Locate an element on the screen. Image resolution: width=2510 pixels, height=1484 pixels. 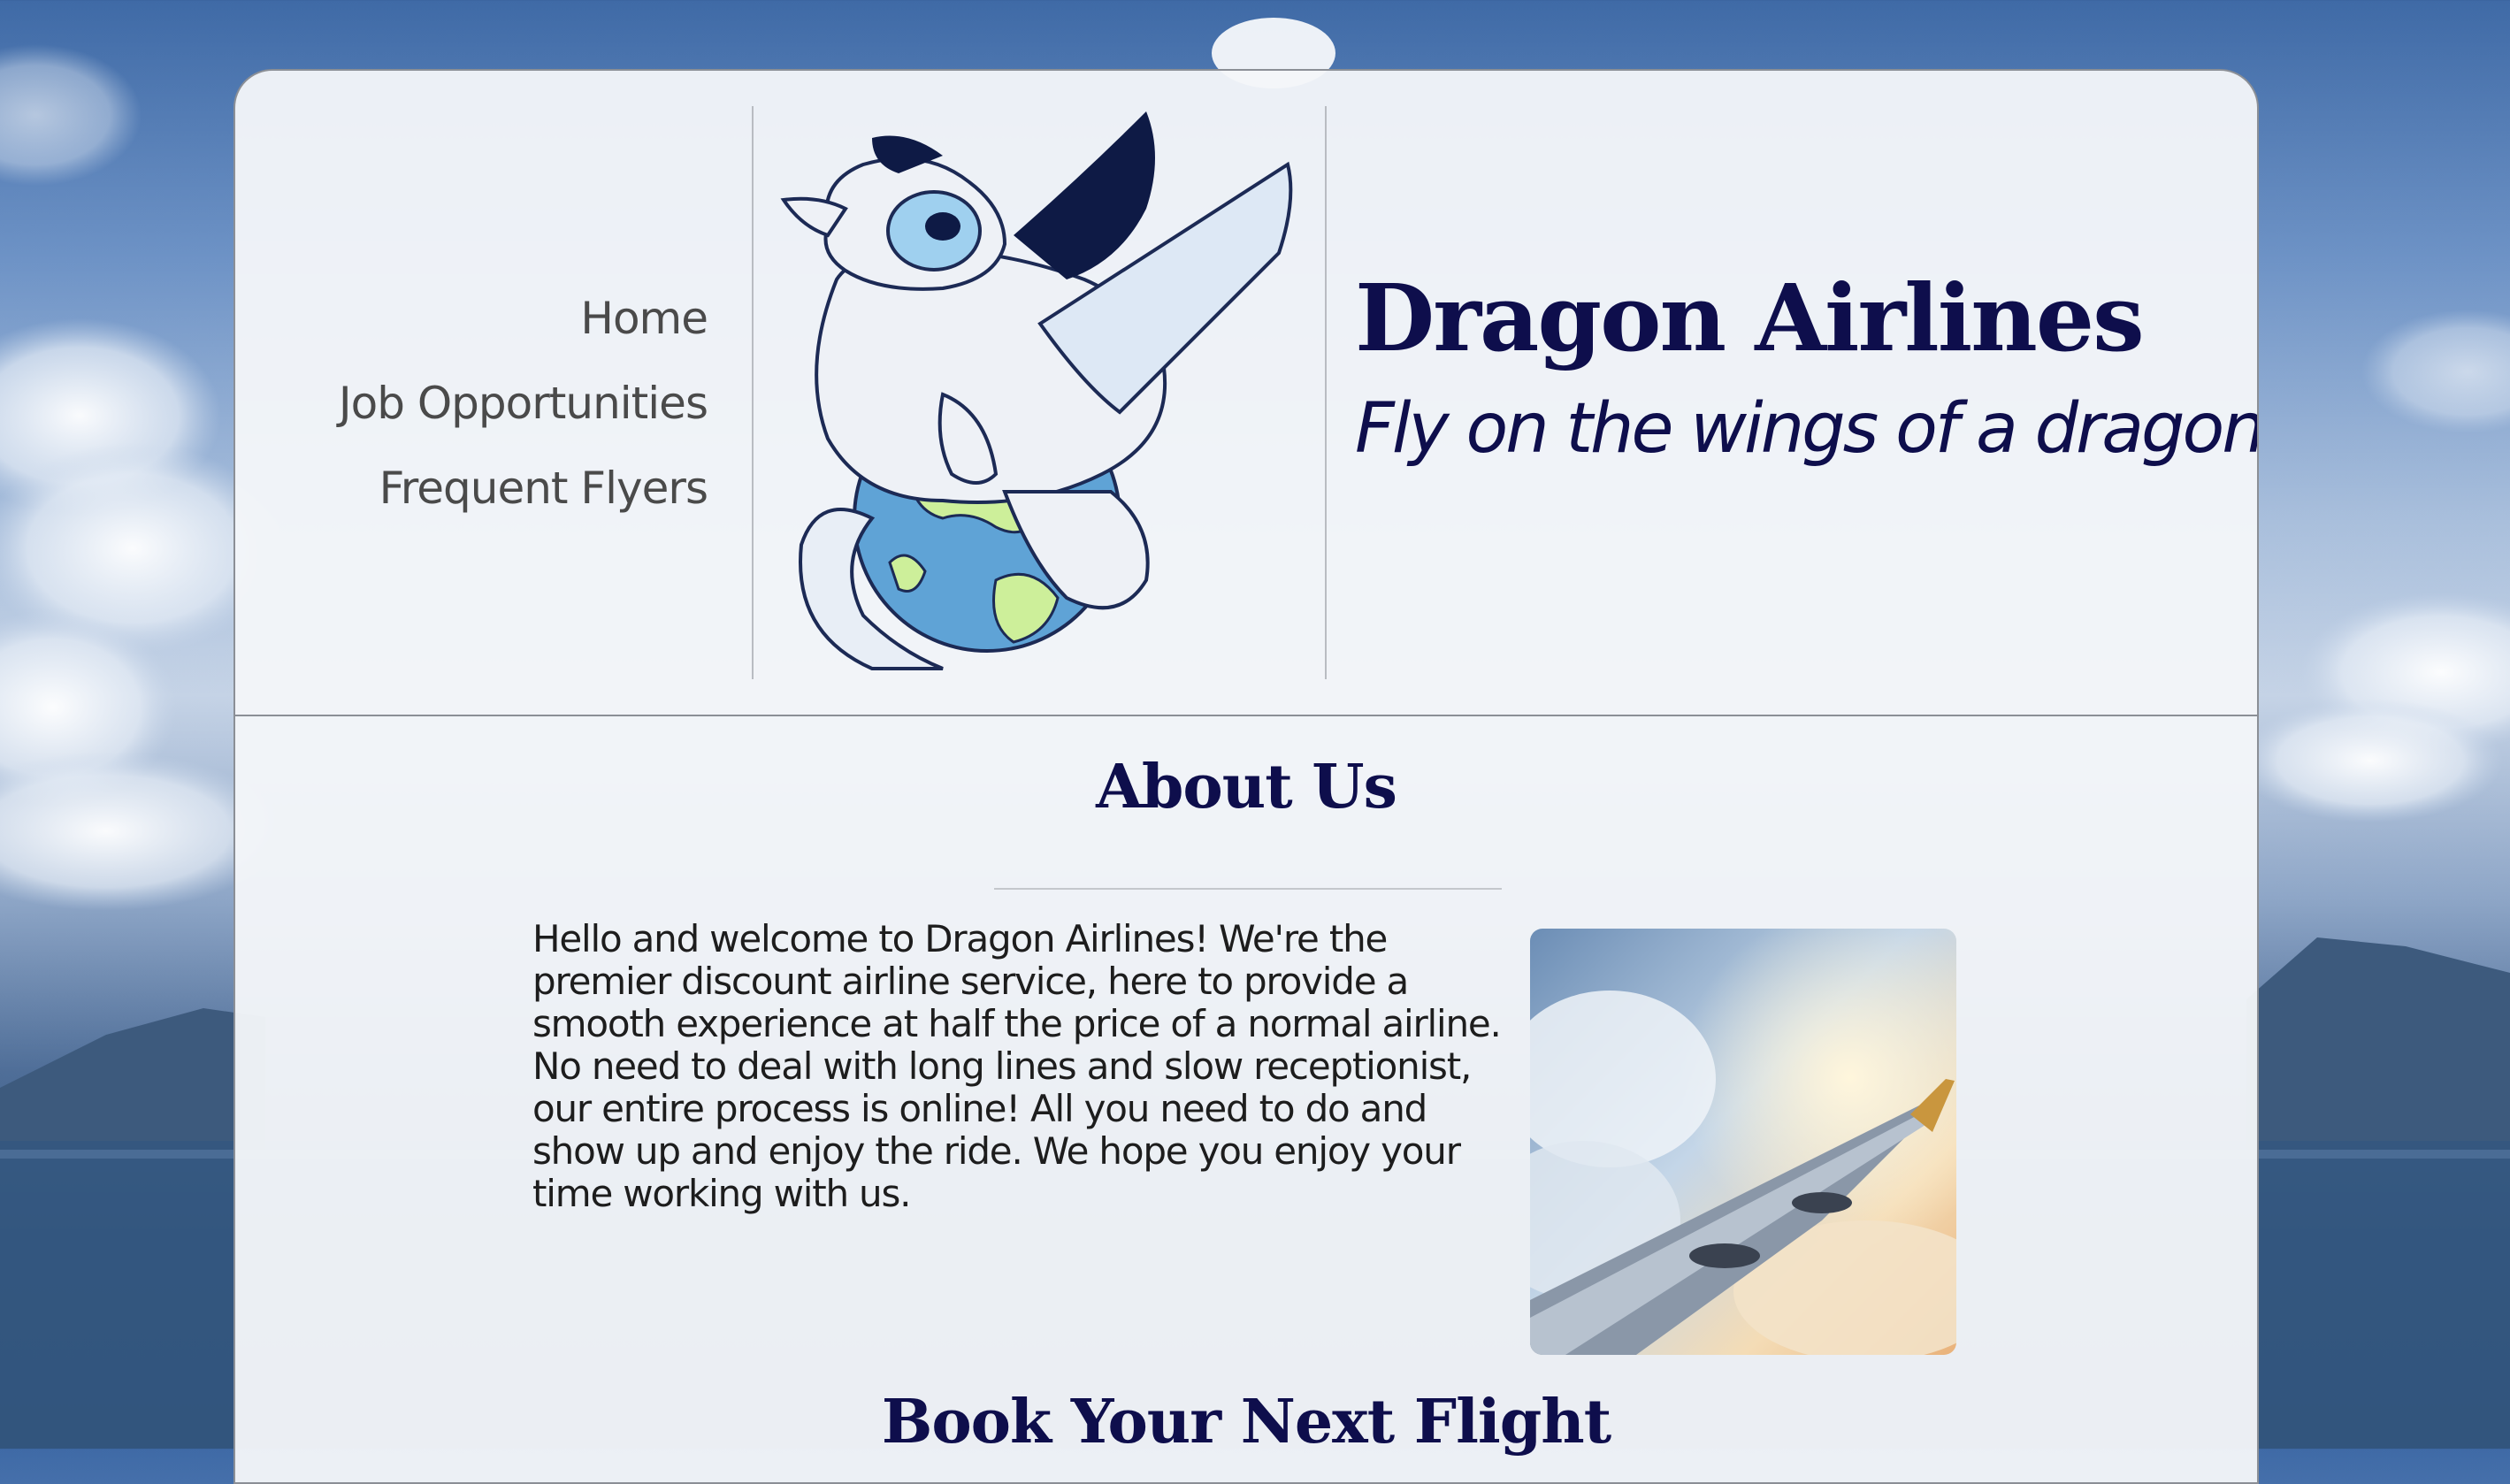
main-nav: Home Job Opportunities Frequent Flyers is located at coordinates (471, 403).